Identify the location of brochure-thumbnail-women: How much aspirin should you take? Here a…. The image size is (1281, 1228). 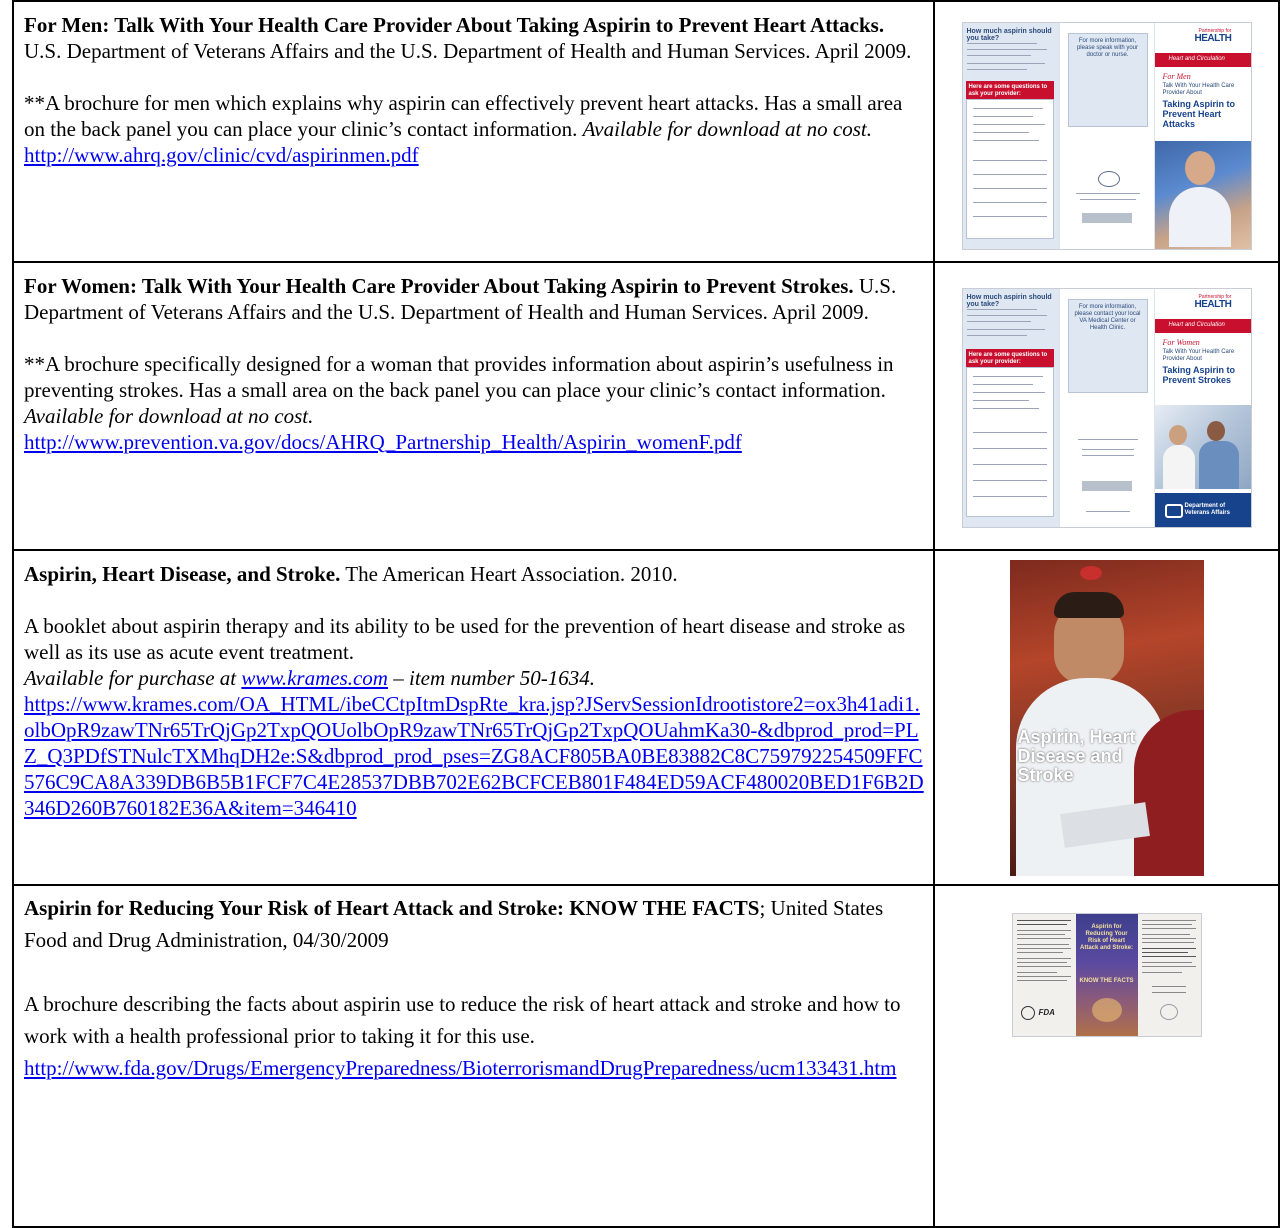
(1106, 408).